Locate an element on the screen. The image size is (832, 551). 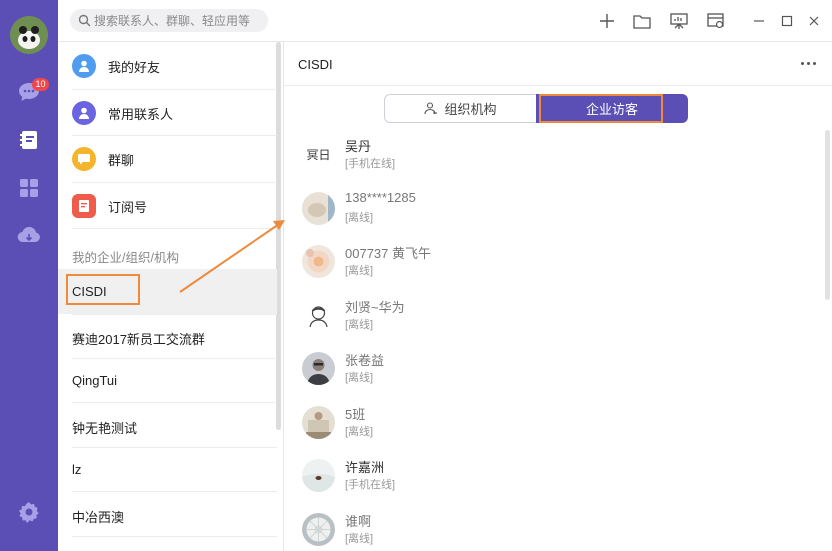
calendar-settings-icon is located at coordinates (716, 21).